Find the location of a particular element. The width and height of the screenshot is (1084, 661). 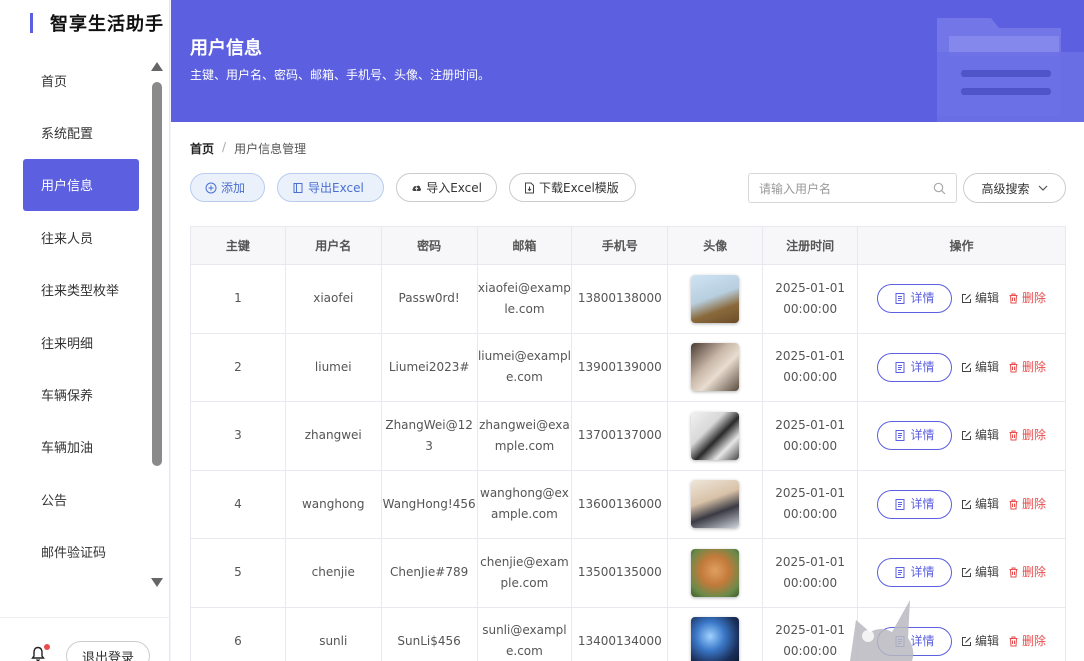

cell-username: wanghong is located at coordinates (333, 504).